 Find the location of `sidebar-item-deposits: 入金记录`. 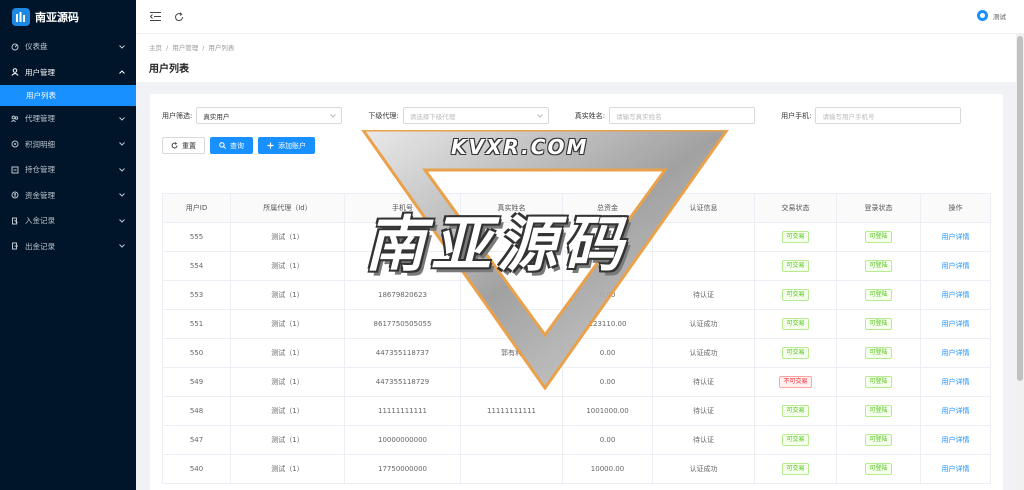

sidebar-item-deposits: 入金记录 is located at coordinates (68, 221).